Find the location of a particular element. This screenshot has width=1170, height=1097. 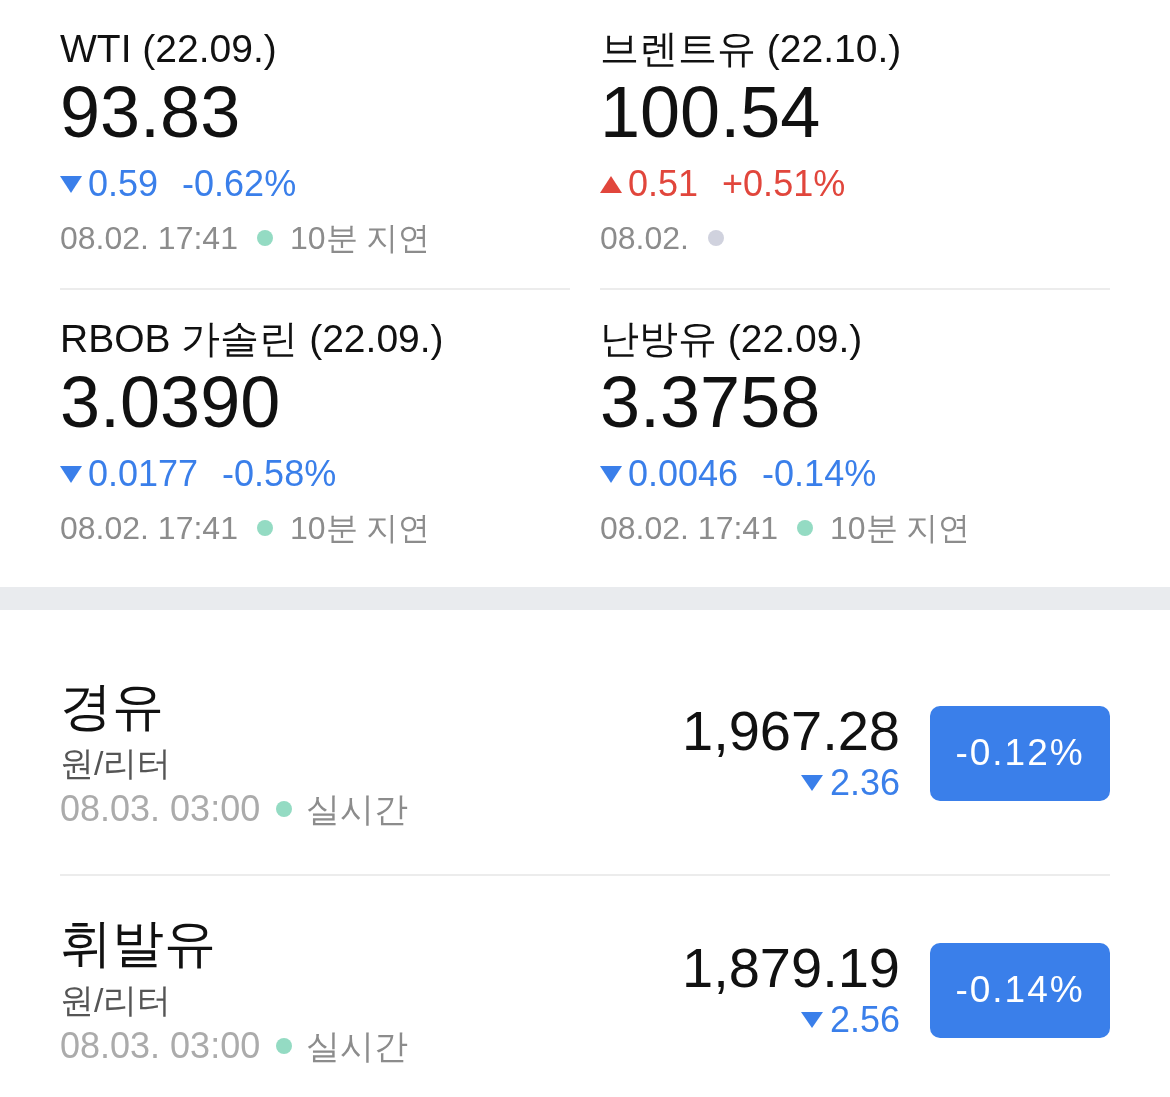

change-value: 0.51 is located at coordinates (663, 184).